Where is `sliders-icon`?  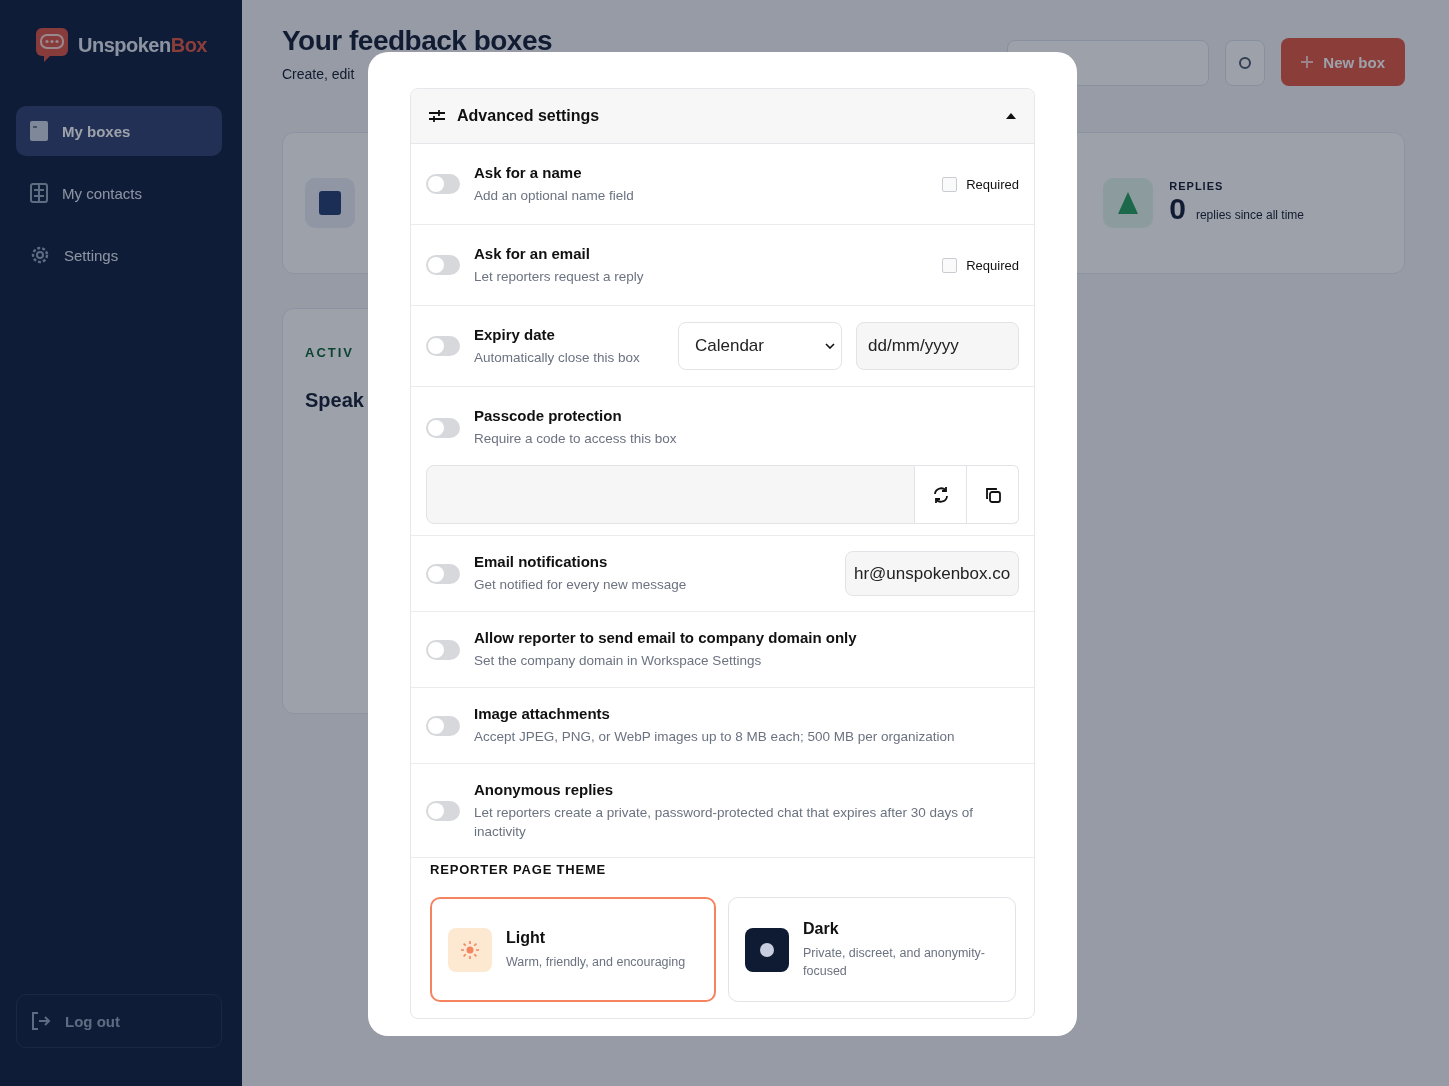
sliders-icon is located at coordinates (437, 116).